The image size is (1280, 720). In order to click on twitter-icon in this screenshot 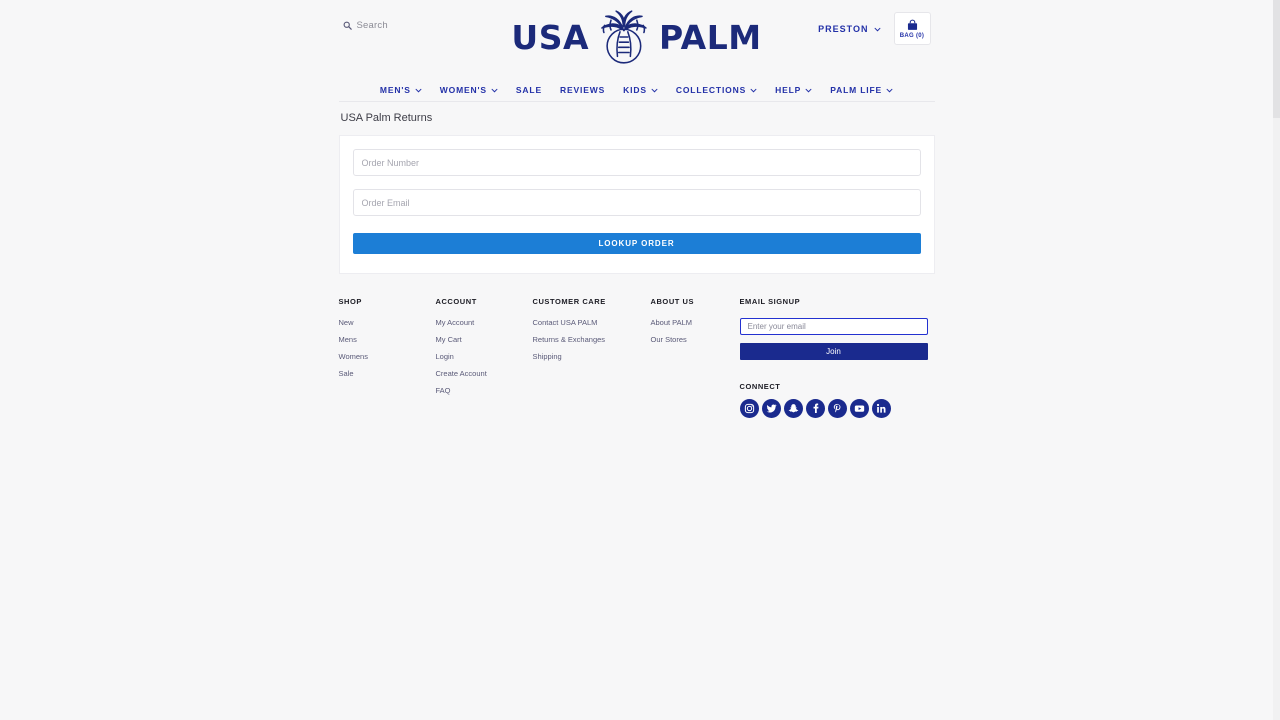, I will do `click(771, 408)`.